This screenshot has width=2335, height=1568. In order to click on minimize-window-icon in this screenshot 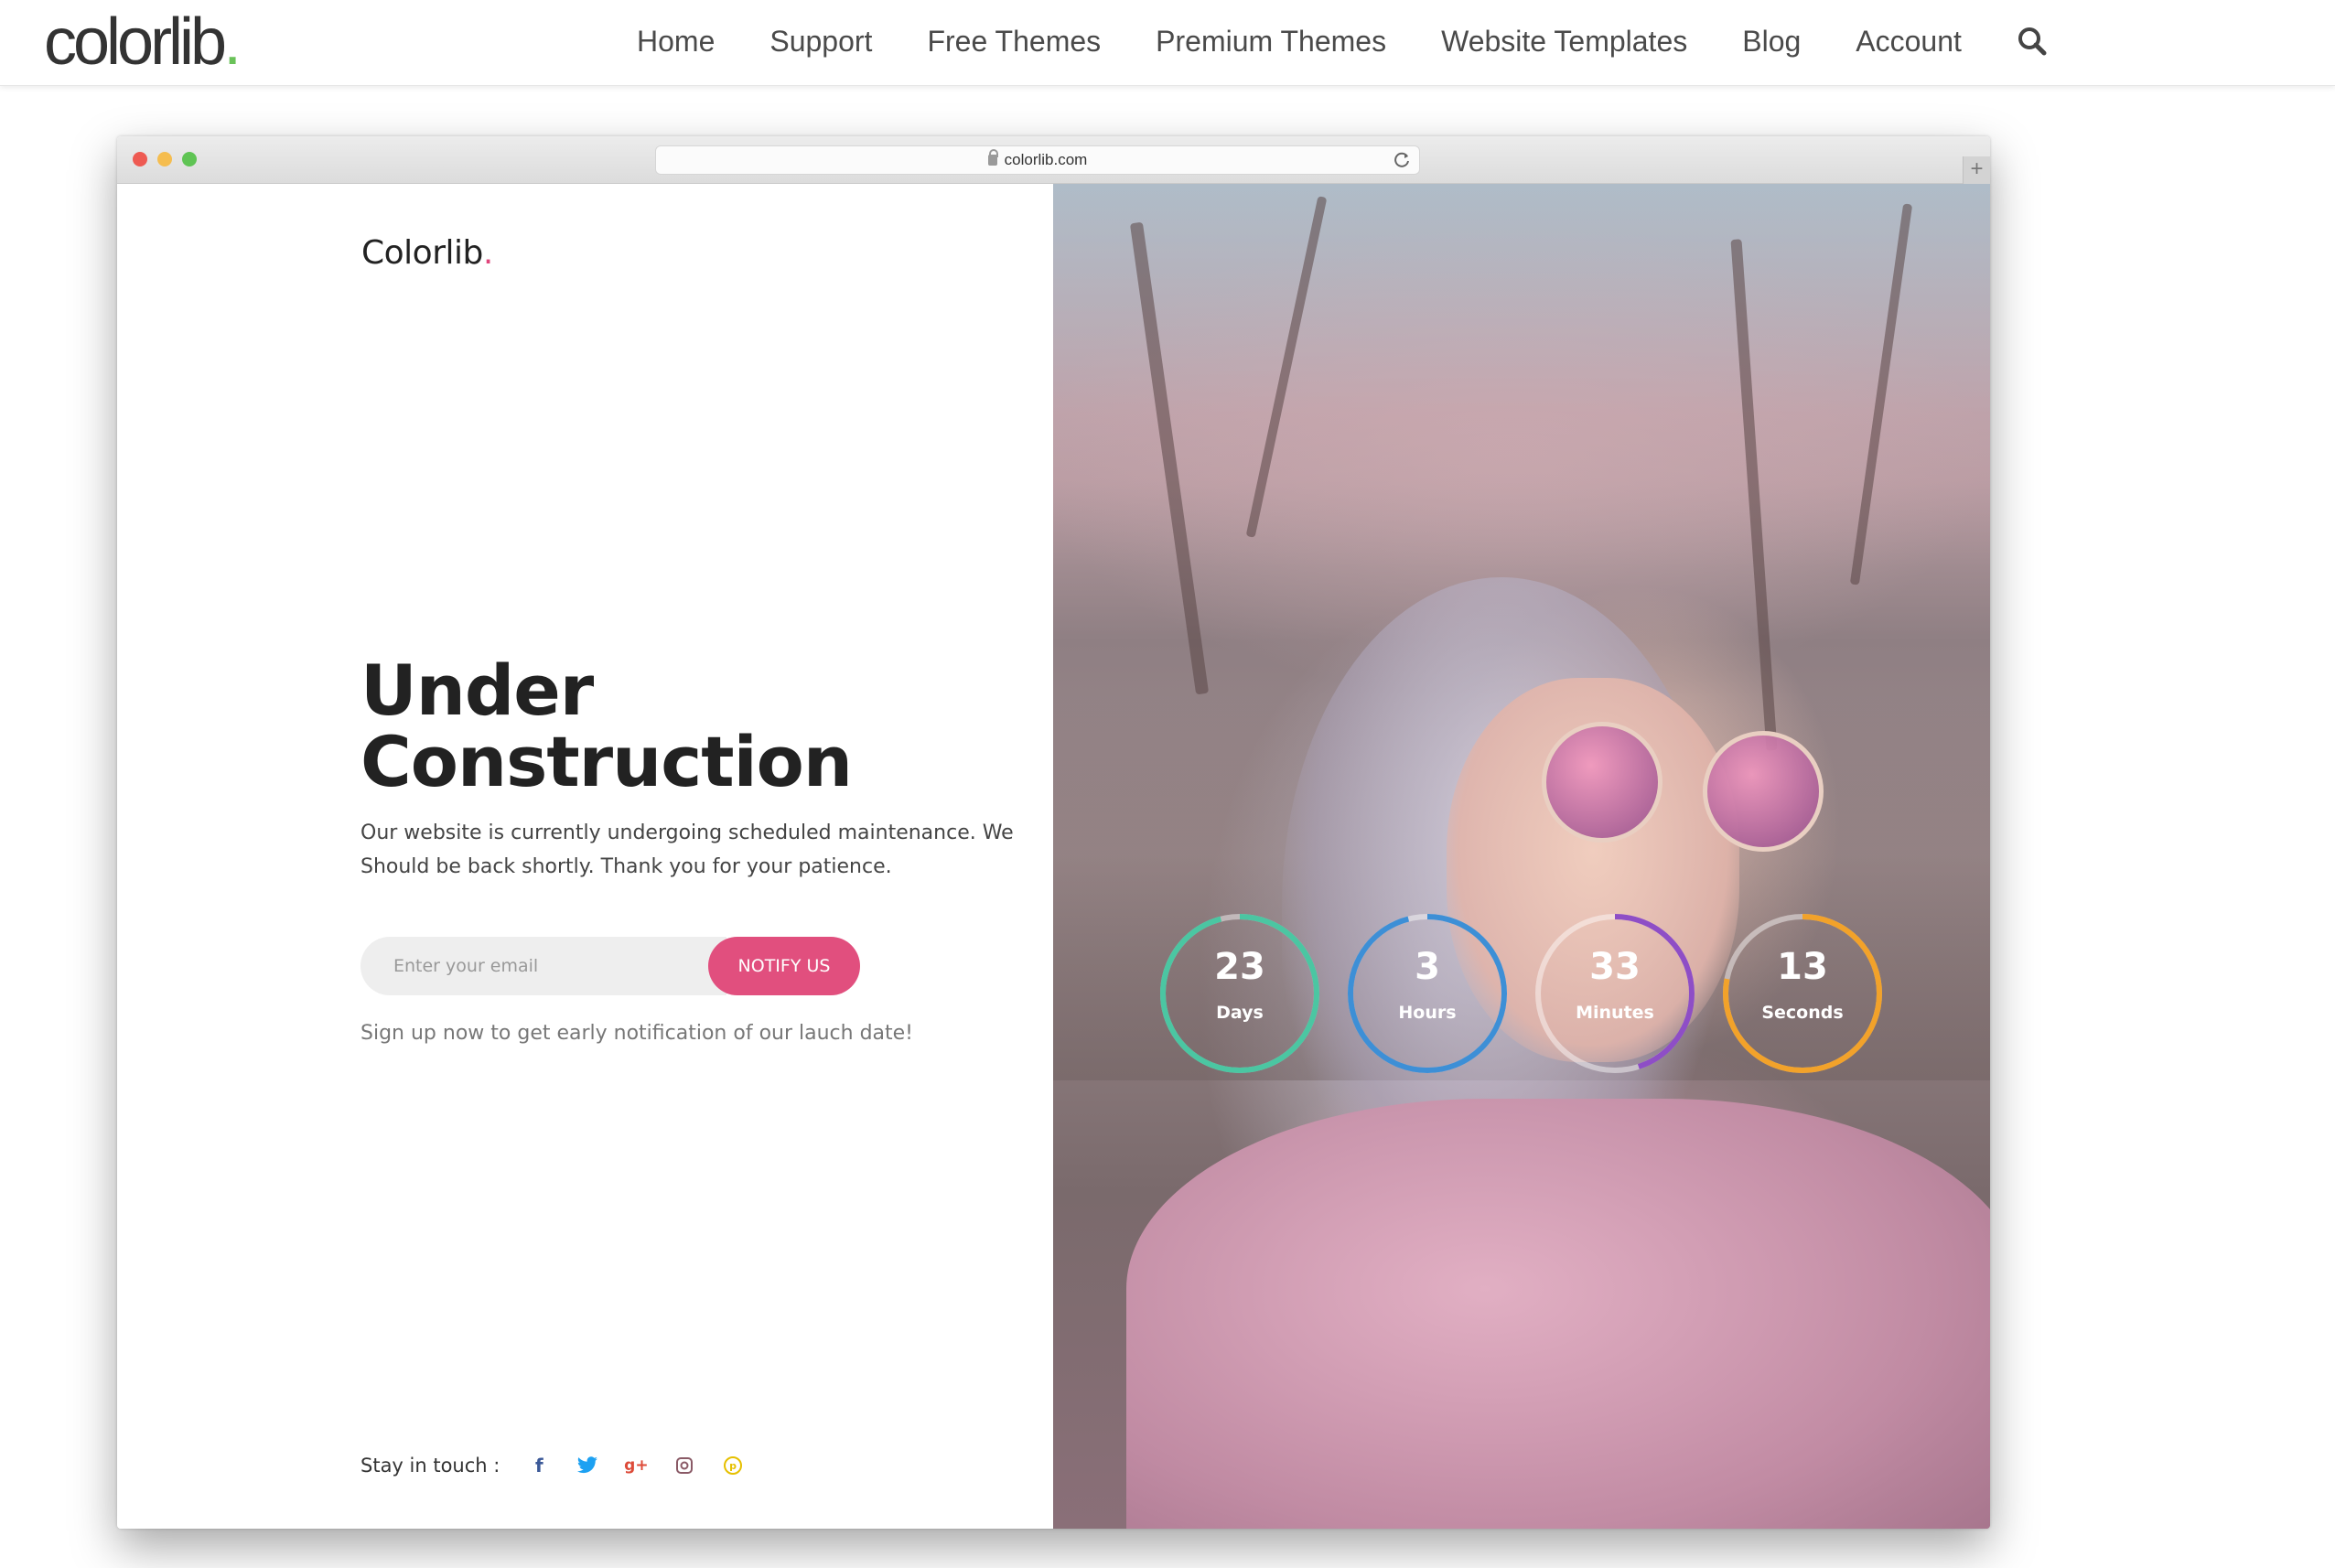, I will do `click(164, 159)`.